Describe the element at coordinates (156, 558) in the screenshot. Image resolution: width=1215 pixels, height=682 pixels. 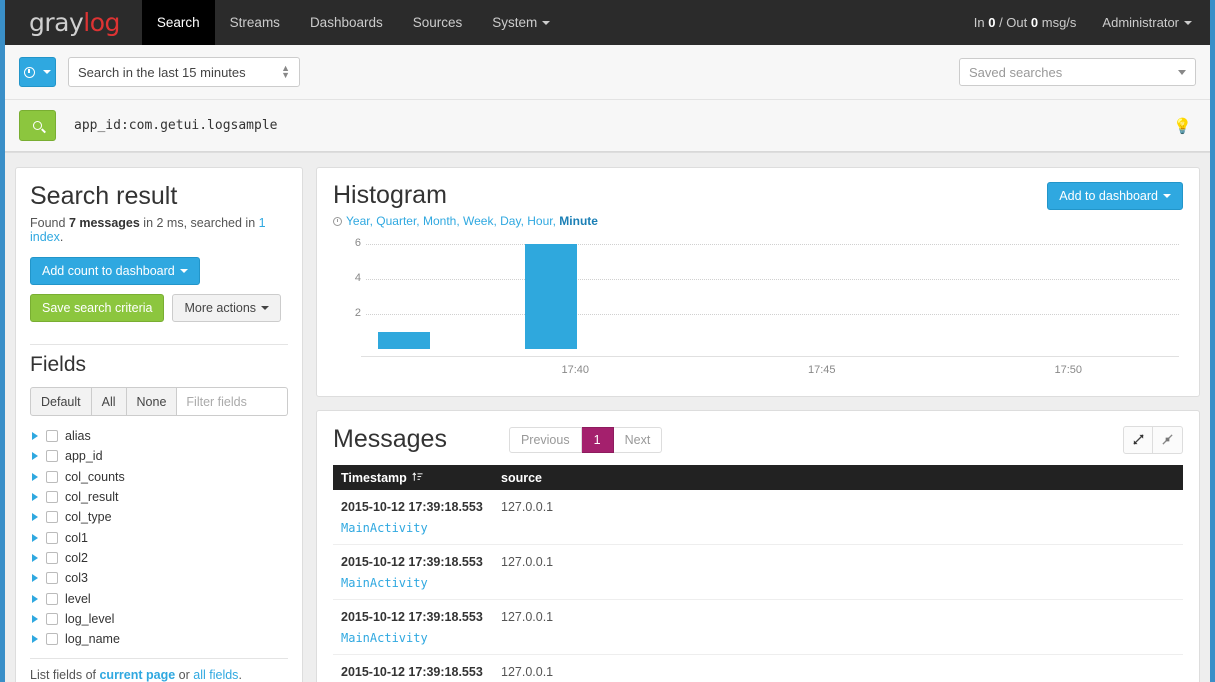
I see `field-row: col2` at that location.